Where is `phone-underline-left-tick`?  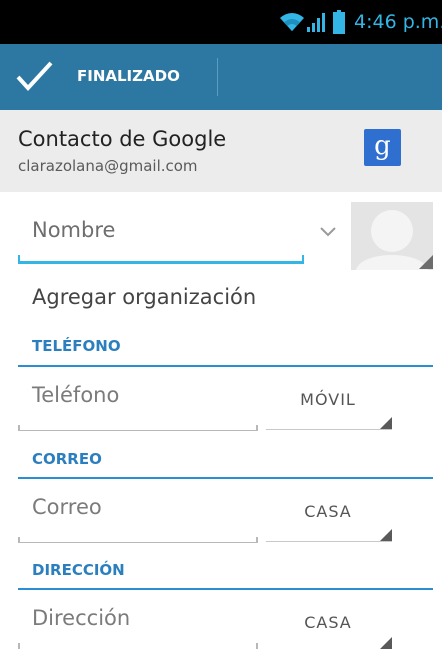 phone-underline-left-tick is located at coordinates (19, 428).